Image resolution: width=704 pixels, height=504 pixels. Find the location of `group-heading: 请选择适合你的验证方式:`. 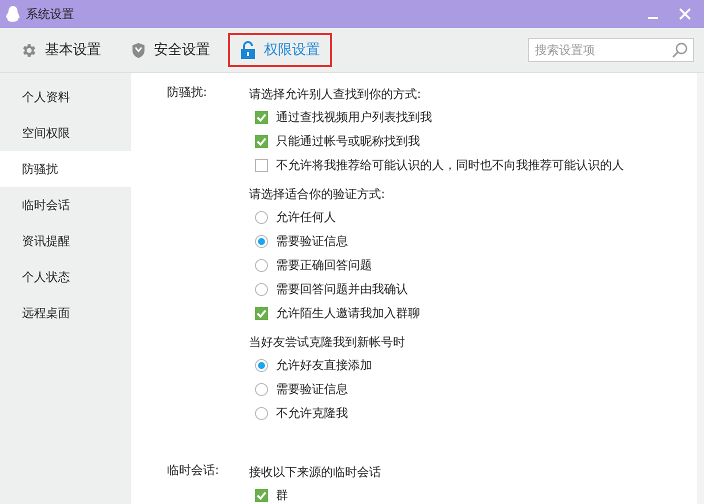

group-heading: 请选择适合你的验证方式: is located at coordinates (317, 194).